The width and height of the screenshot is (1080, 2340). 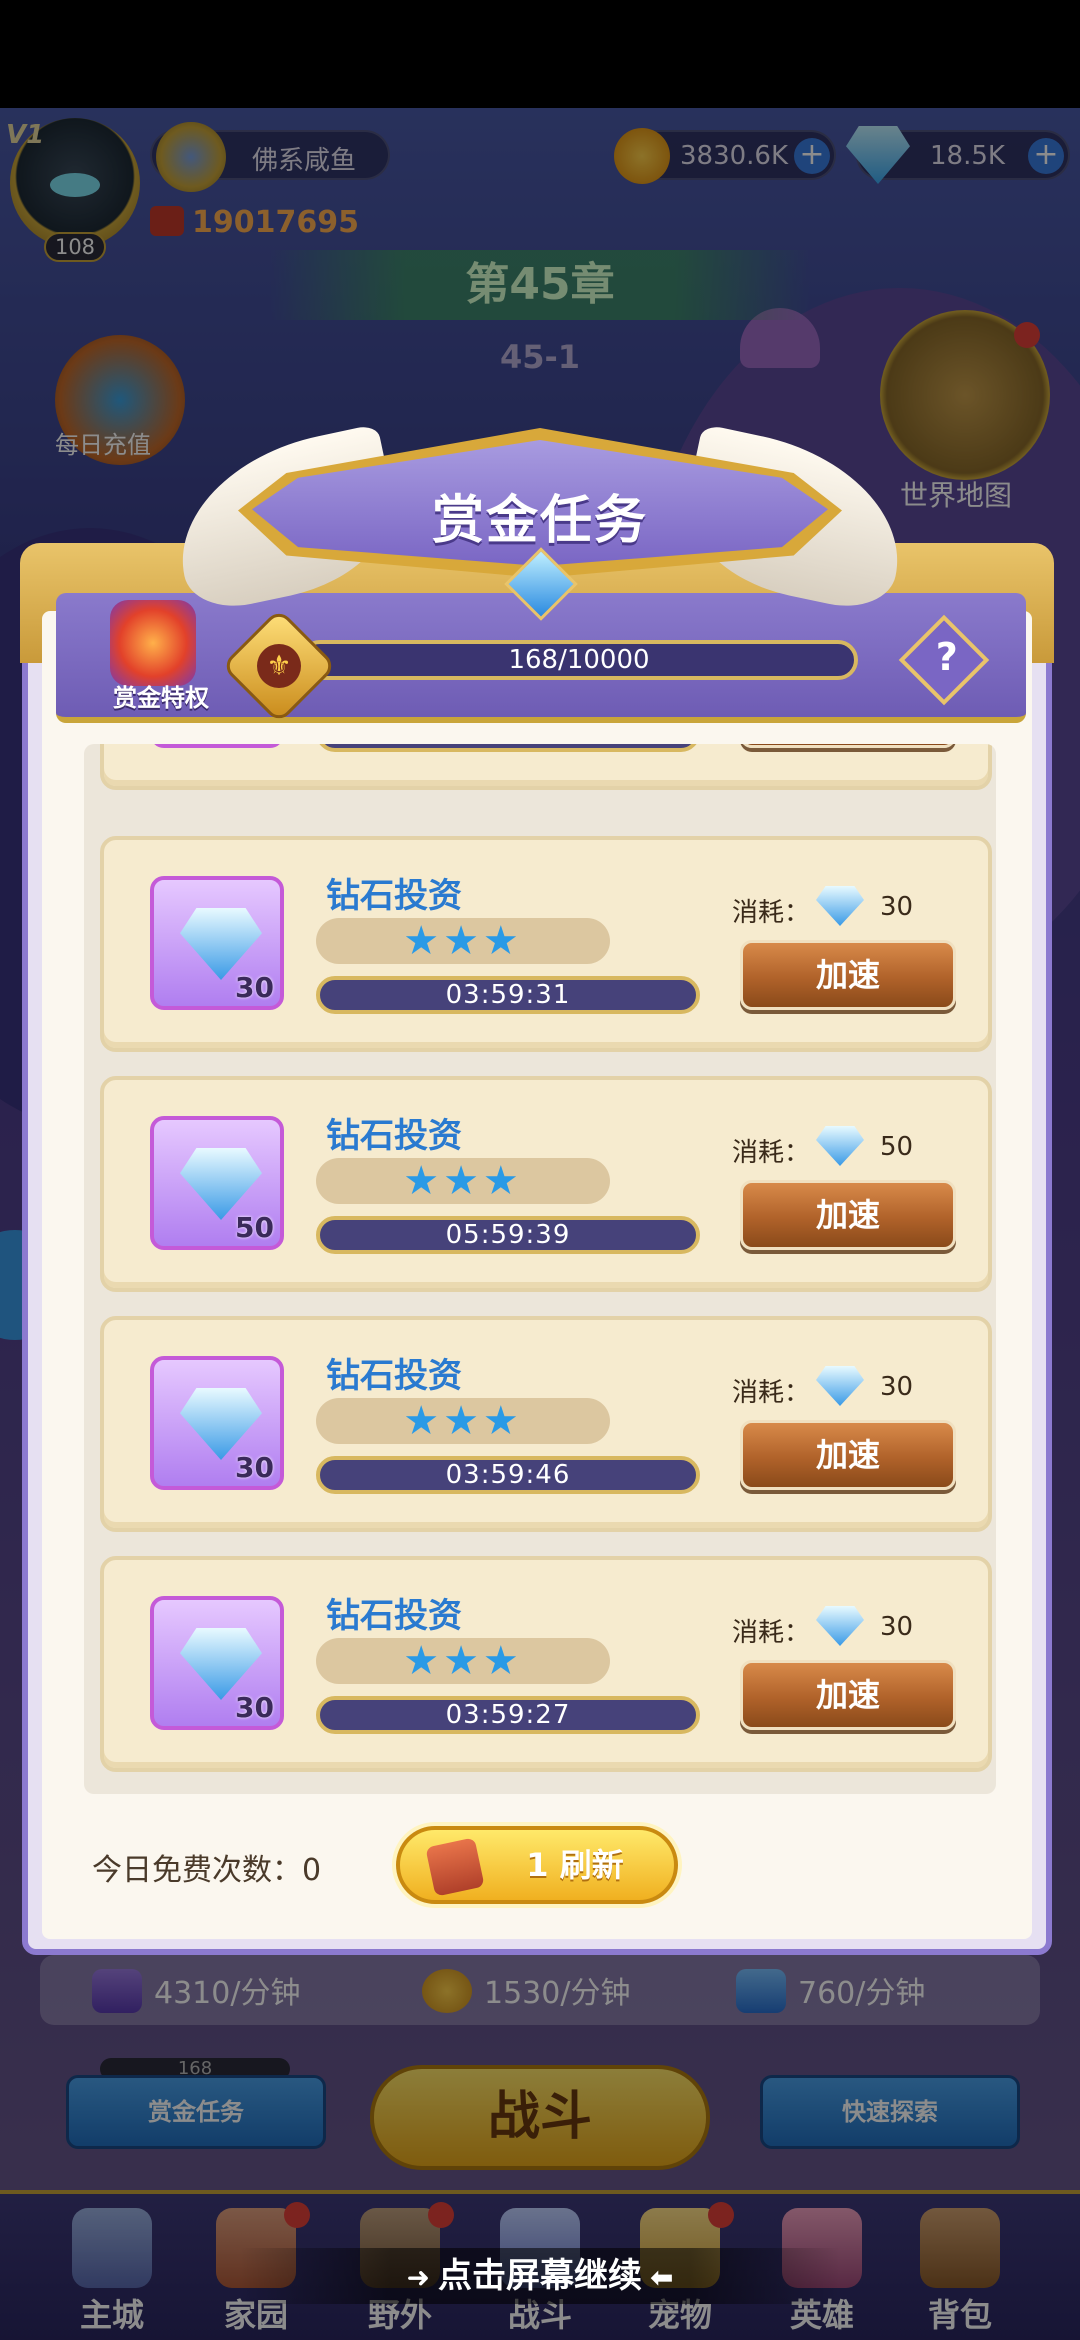 I want to click on arrow-left-icon: ⬅, so click(x=662, y=2277).